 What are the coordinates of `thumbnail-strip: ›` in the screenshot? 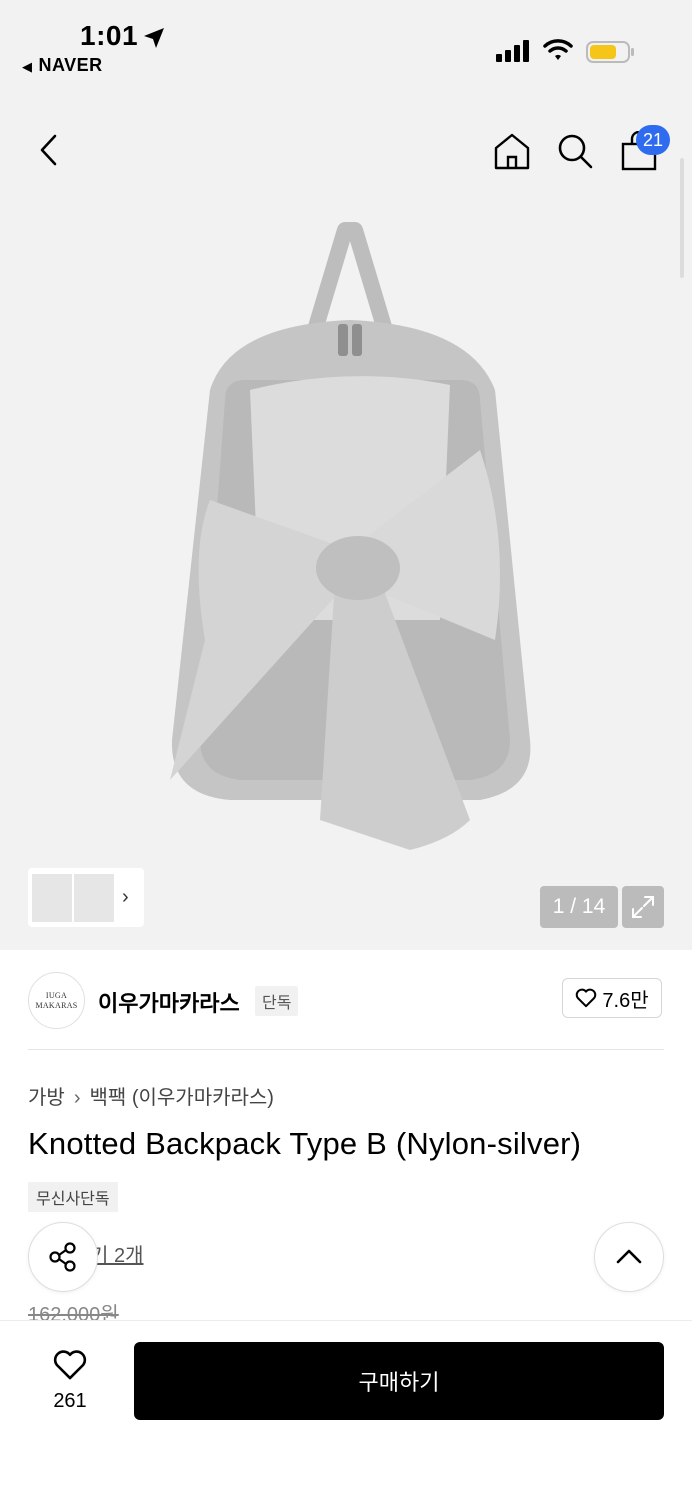 It's located at (86, 897).